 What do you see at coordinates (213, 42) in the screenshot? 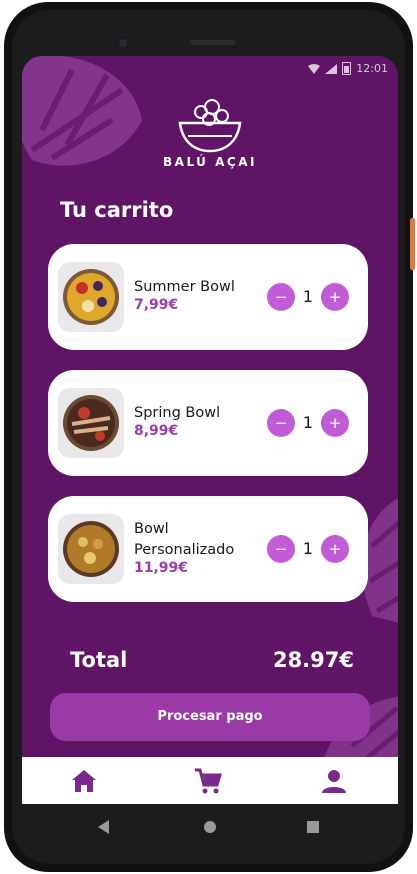
I see `earpiece` at bounding box center [213, 42].